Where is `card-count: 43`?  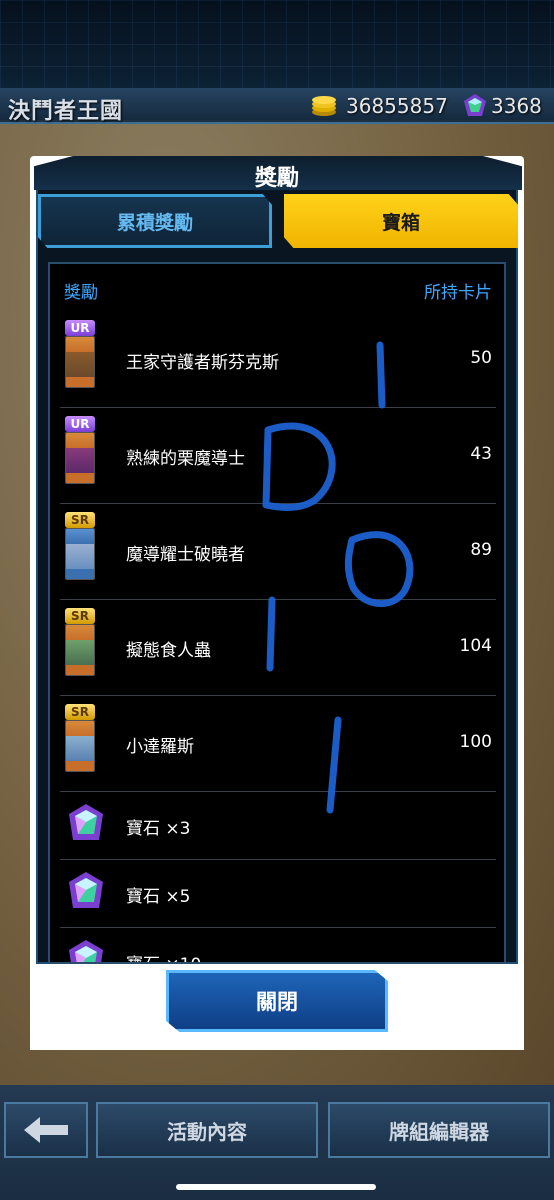
card-count: 43 is located at coordinates (481, 454).